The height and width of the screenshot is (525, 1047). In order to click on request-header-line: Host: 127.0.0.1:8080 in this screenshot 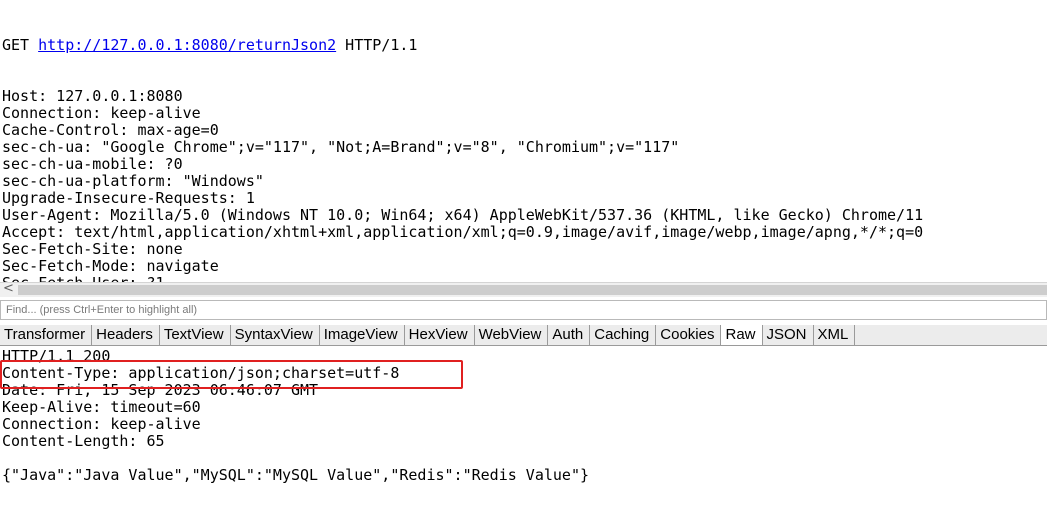, I will do `click(92, 96)`.